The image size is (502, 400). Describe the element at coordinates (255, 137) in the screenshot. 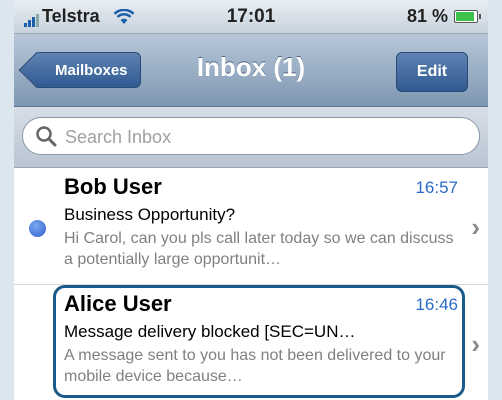

I see `search-input` at that location.